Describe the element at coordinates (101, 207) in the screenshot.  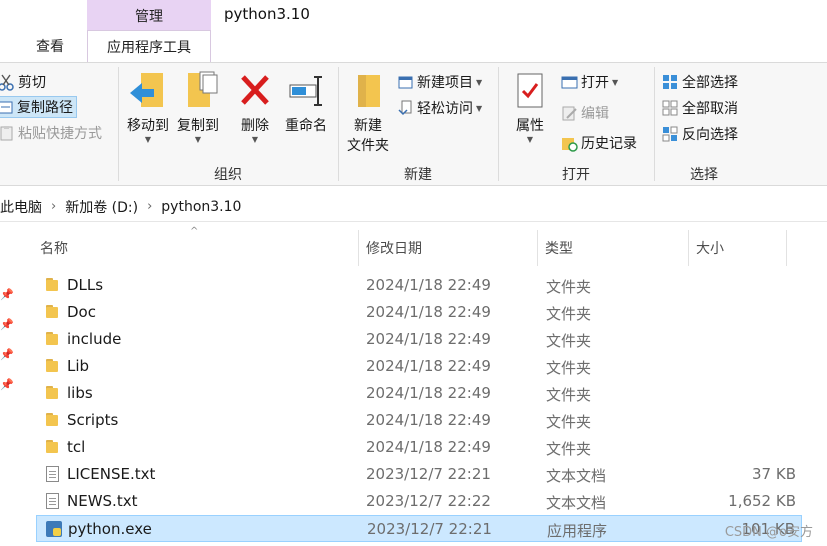
I see `breadcrumb-drive-d: 新加卷 (D:)` at that location.